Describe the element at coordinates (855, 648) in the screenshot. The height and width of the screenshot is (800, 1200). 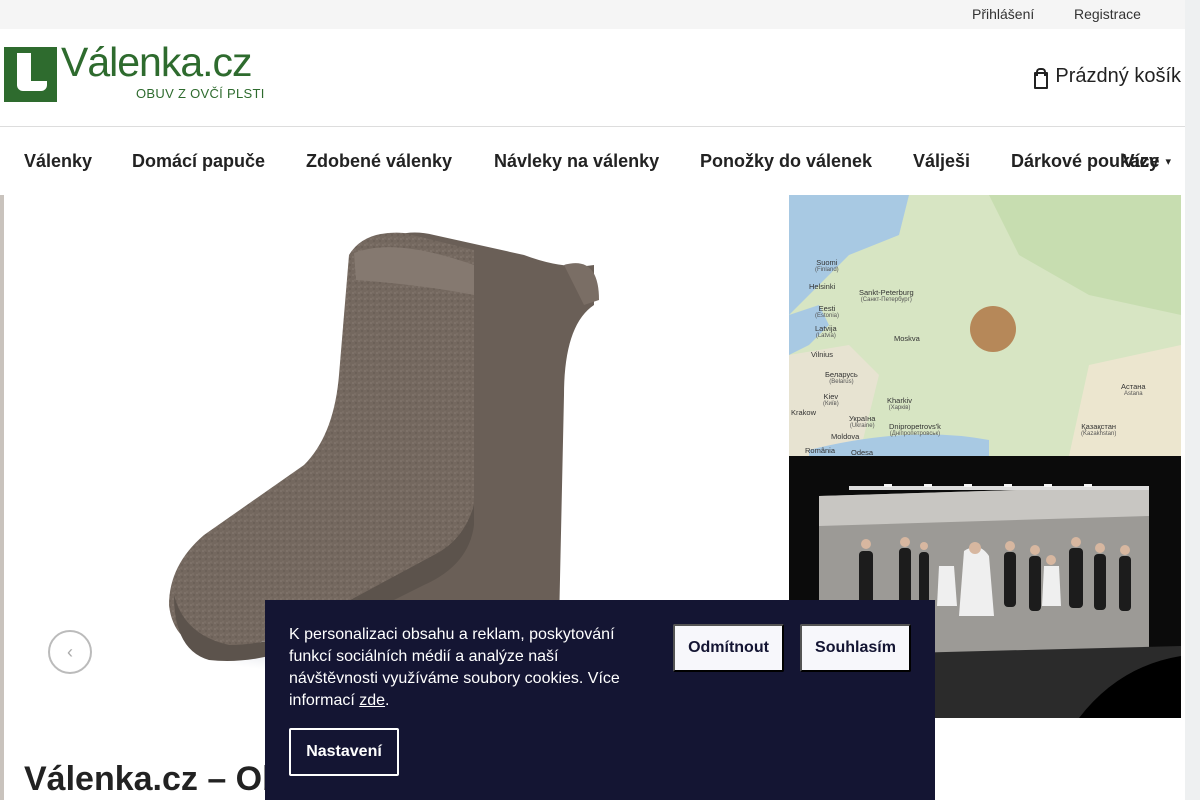
I see `cookie-accept-button: Souhlasím` at that location.